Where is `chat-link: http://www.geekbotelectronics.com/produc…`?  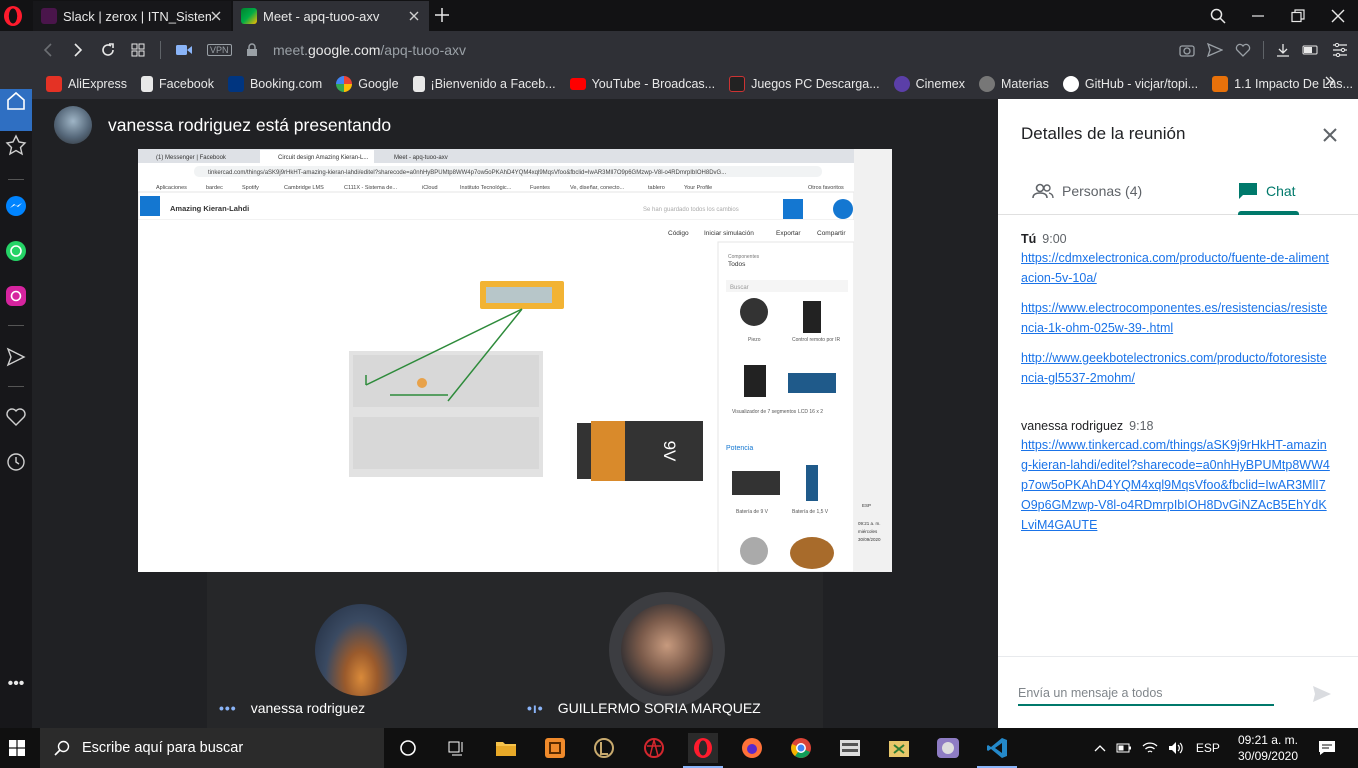
chat-link: http://www.geekbotelectronics.com/produc… is located at coordinates (1177, 368).